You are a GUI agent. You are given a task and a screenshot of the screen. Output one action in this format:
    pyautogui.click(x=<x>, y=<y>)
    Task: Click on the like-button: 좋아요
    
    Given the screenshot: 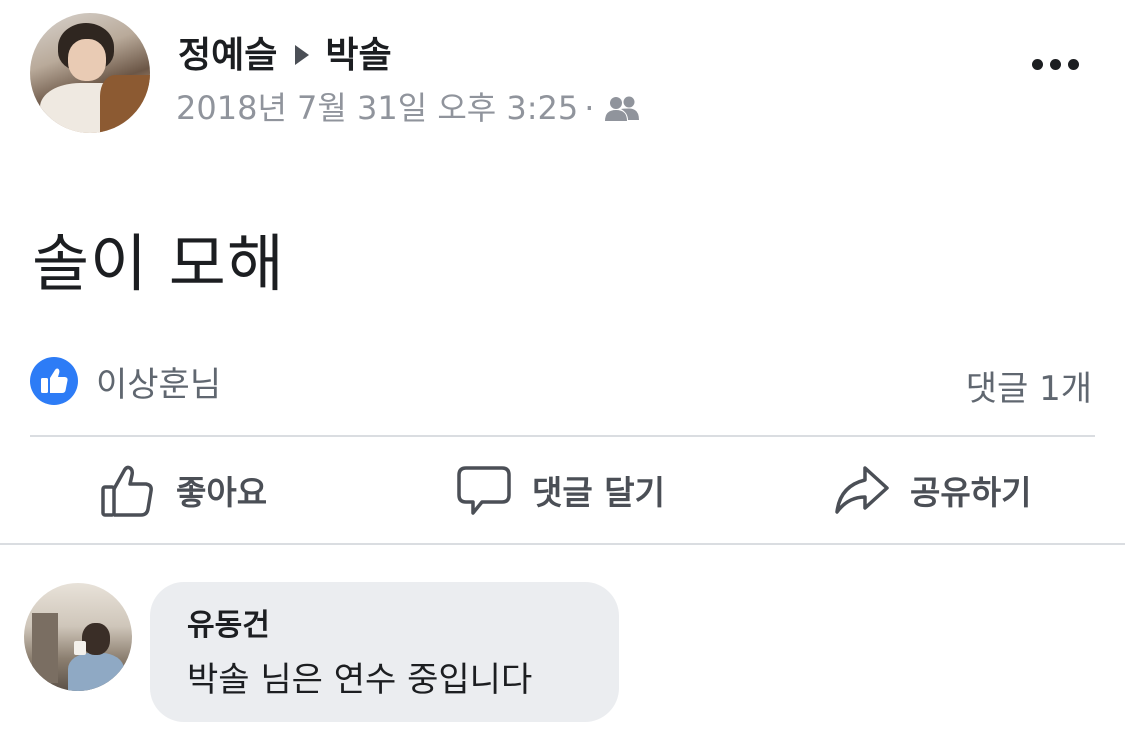 What is the action you would take?
    pyautogui.click(x=183, y=490)
    